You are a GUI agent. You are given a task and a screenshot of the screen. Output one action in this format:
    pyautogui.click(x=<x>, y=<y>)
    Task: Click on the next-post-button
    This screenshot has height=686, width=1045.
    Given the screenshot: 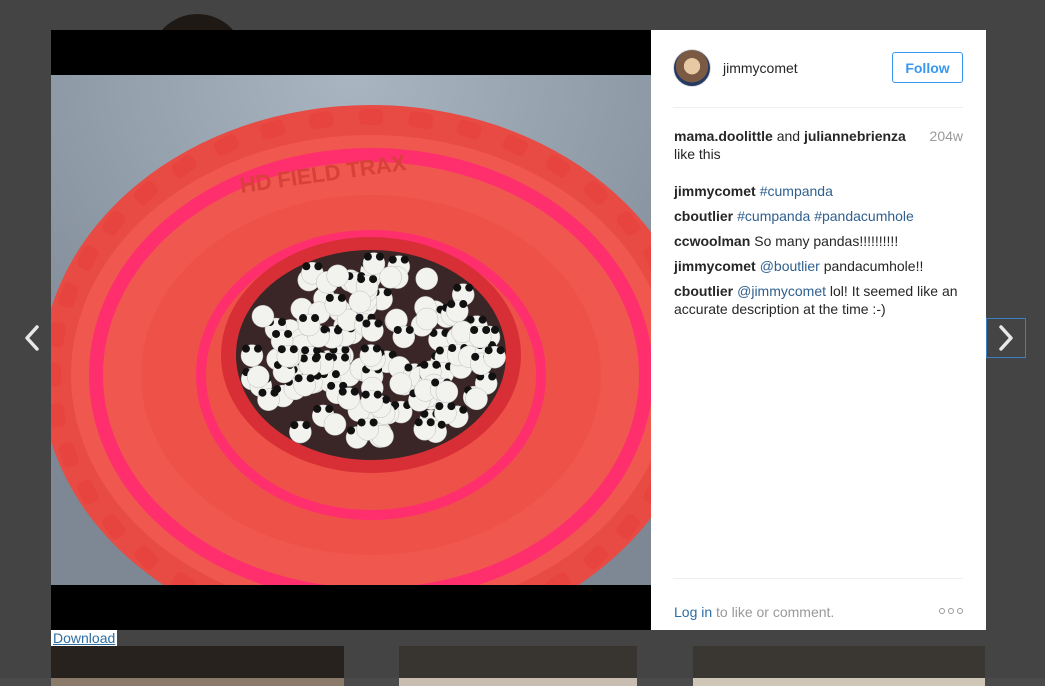 What is the action you would take?
    pyautogui.click(x=1006, y=338)
    